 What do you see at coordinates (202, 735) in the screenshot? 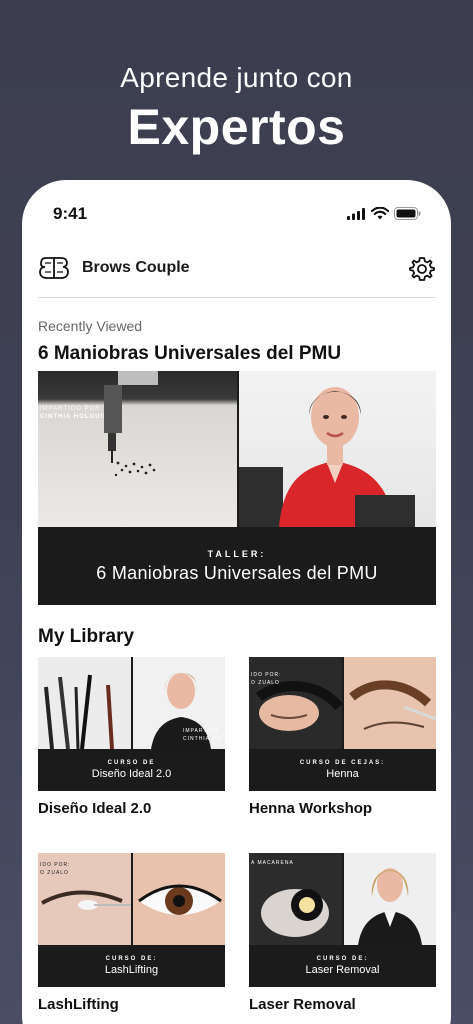
I see `instructor-caption: IMPARTIDO CINTHIA HO` at bounding box center [202, 735].